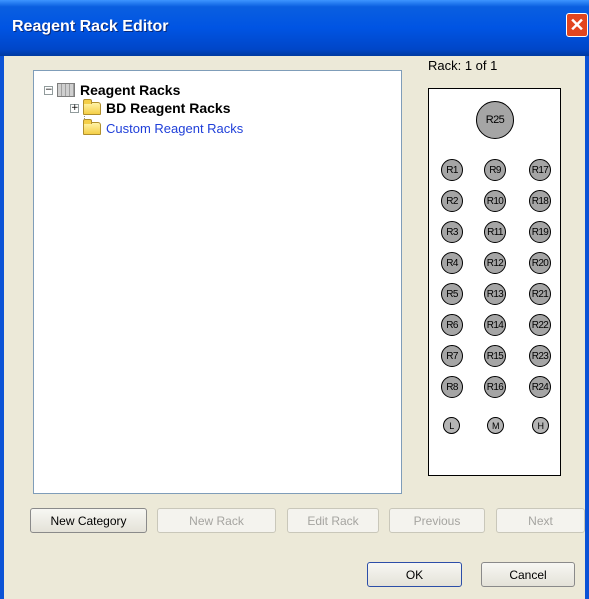 The image size is (589, 599). What do you see at coordinates (333, 520) in the screenshot?
I see `edit-rack-button: Edit Rack` at bounding box center [333, 520].